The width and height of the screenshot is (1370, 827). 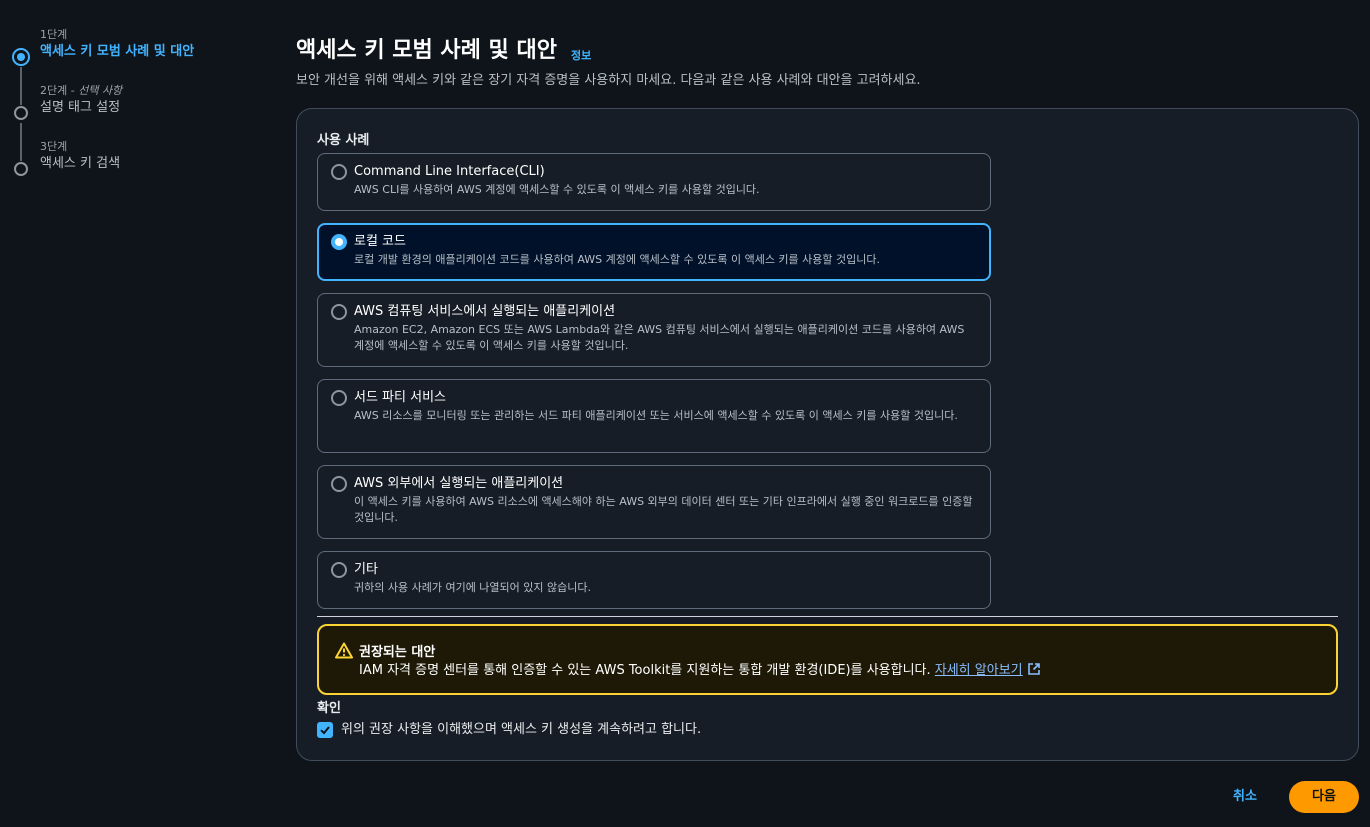 What do you see at coordinates (426, 50) in the screenshot?
I see `page-title: 액세스 키 모범 사례 및 대안` at bounding box center [426, 50].